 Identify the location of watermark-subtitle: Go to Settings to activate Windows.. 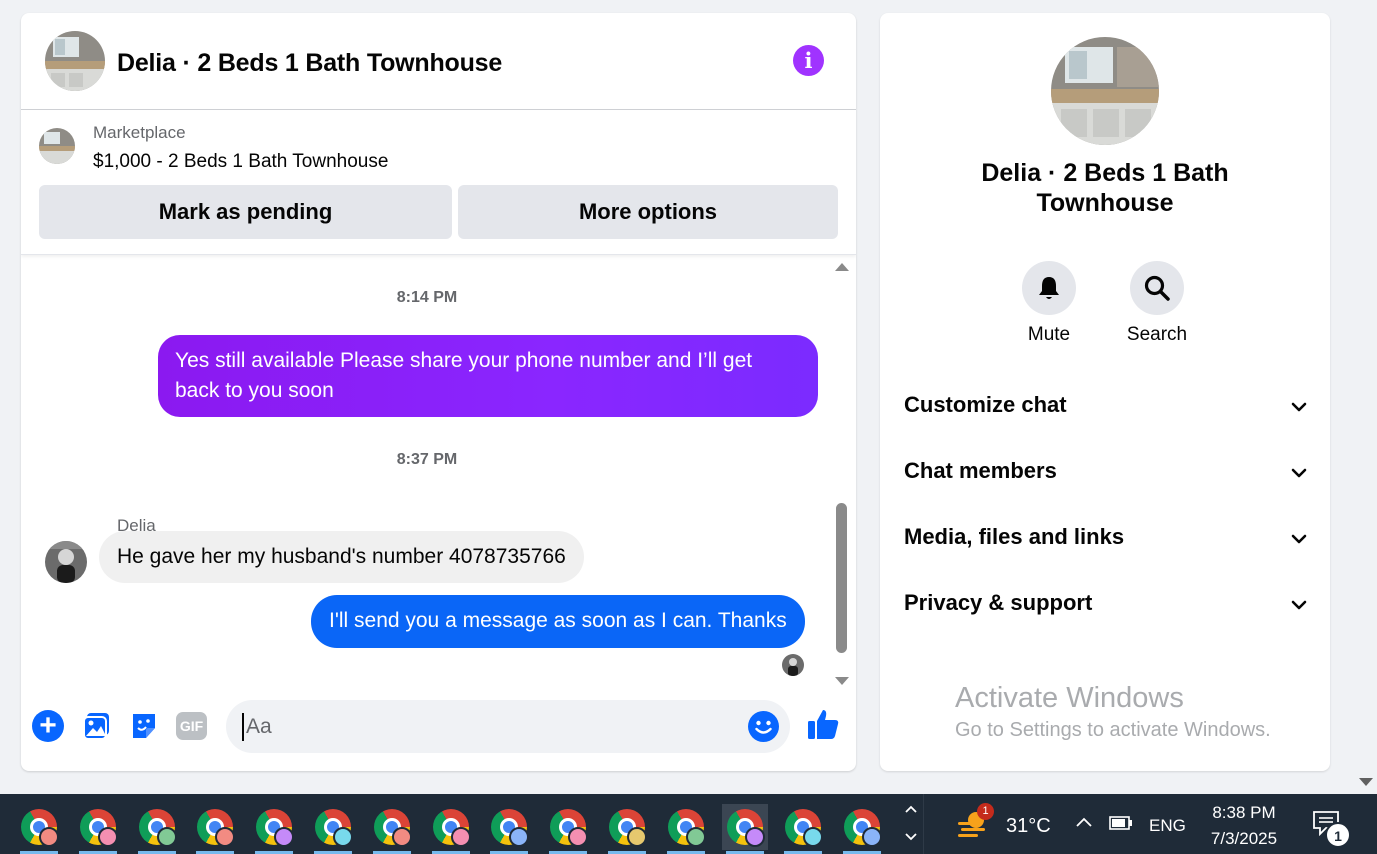
(1113, 730).